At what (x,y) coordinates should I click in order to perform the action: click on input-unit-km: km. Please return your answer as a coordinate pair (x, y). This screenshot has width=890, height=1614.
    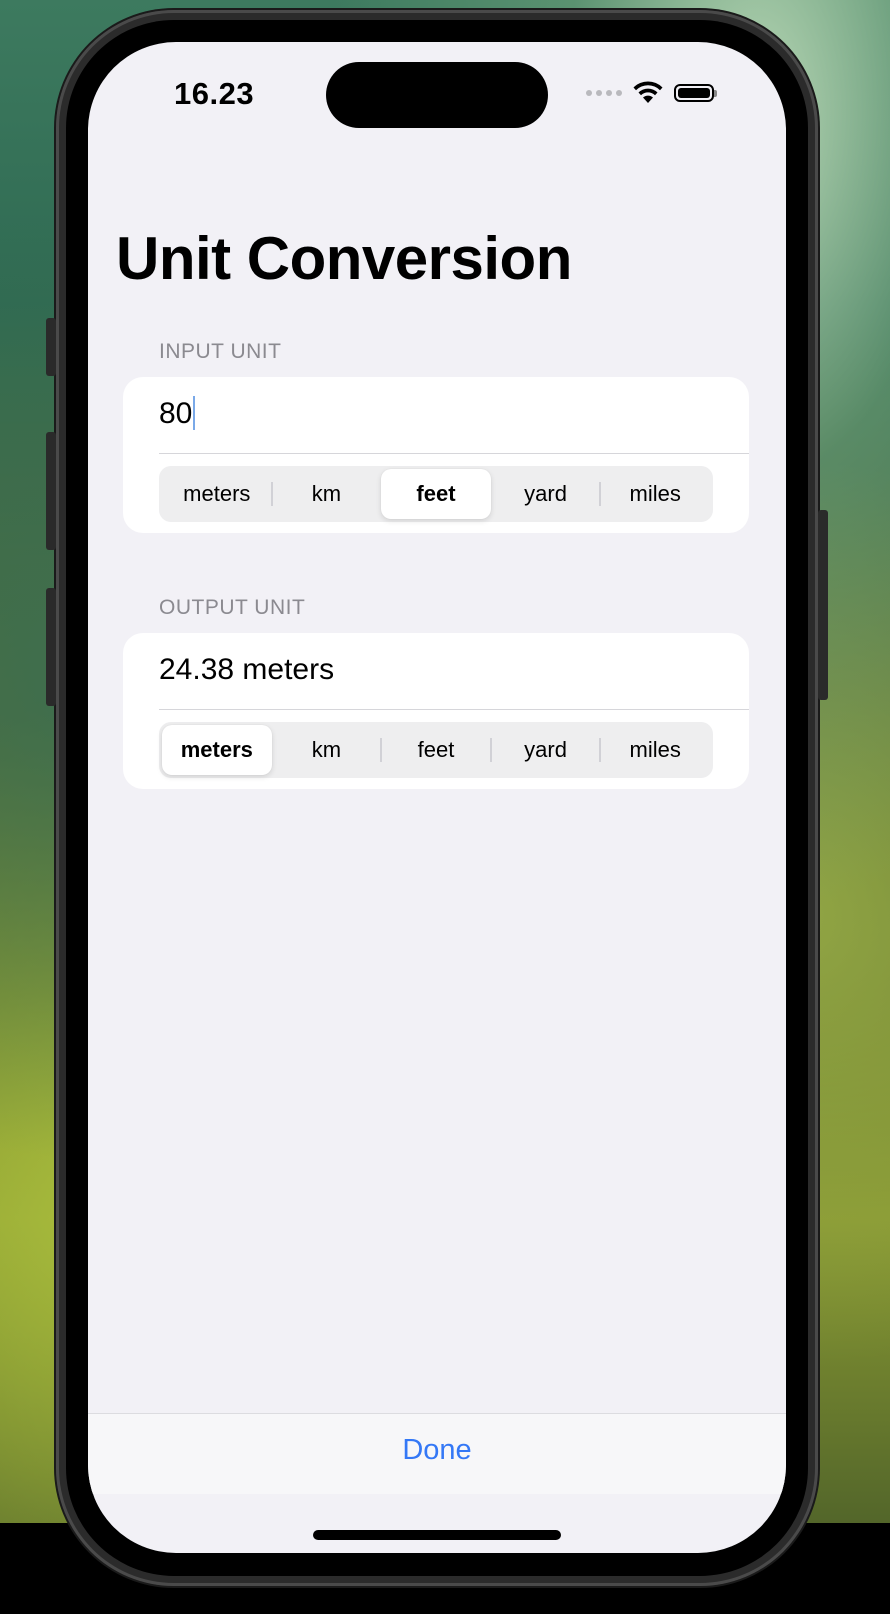
    Looking at the image, I should click on (326, 494).